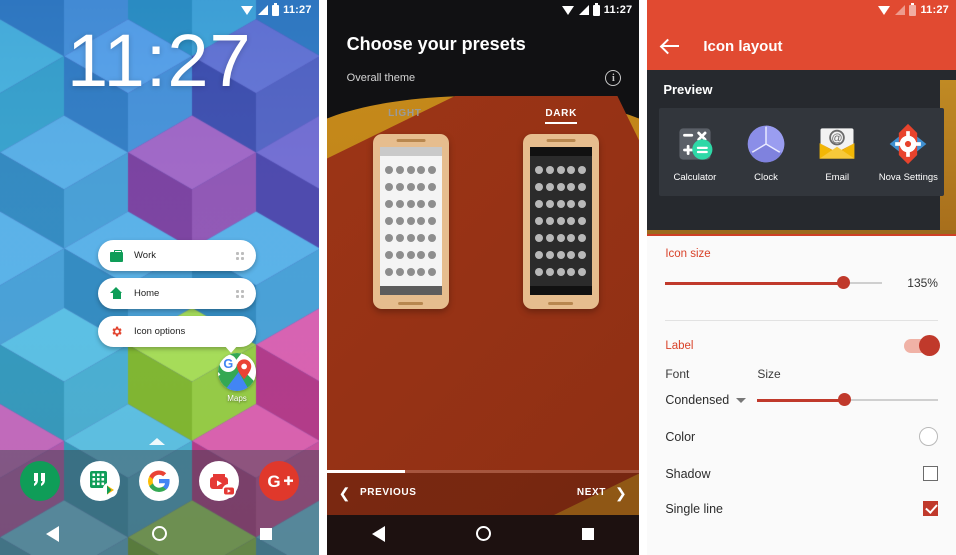 The width and height of the screenshot is (956, 555). I want to click on tab-dark-label: DARK, so click(561, 116).